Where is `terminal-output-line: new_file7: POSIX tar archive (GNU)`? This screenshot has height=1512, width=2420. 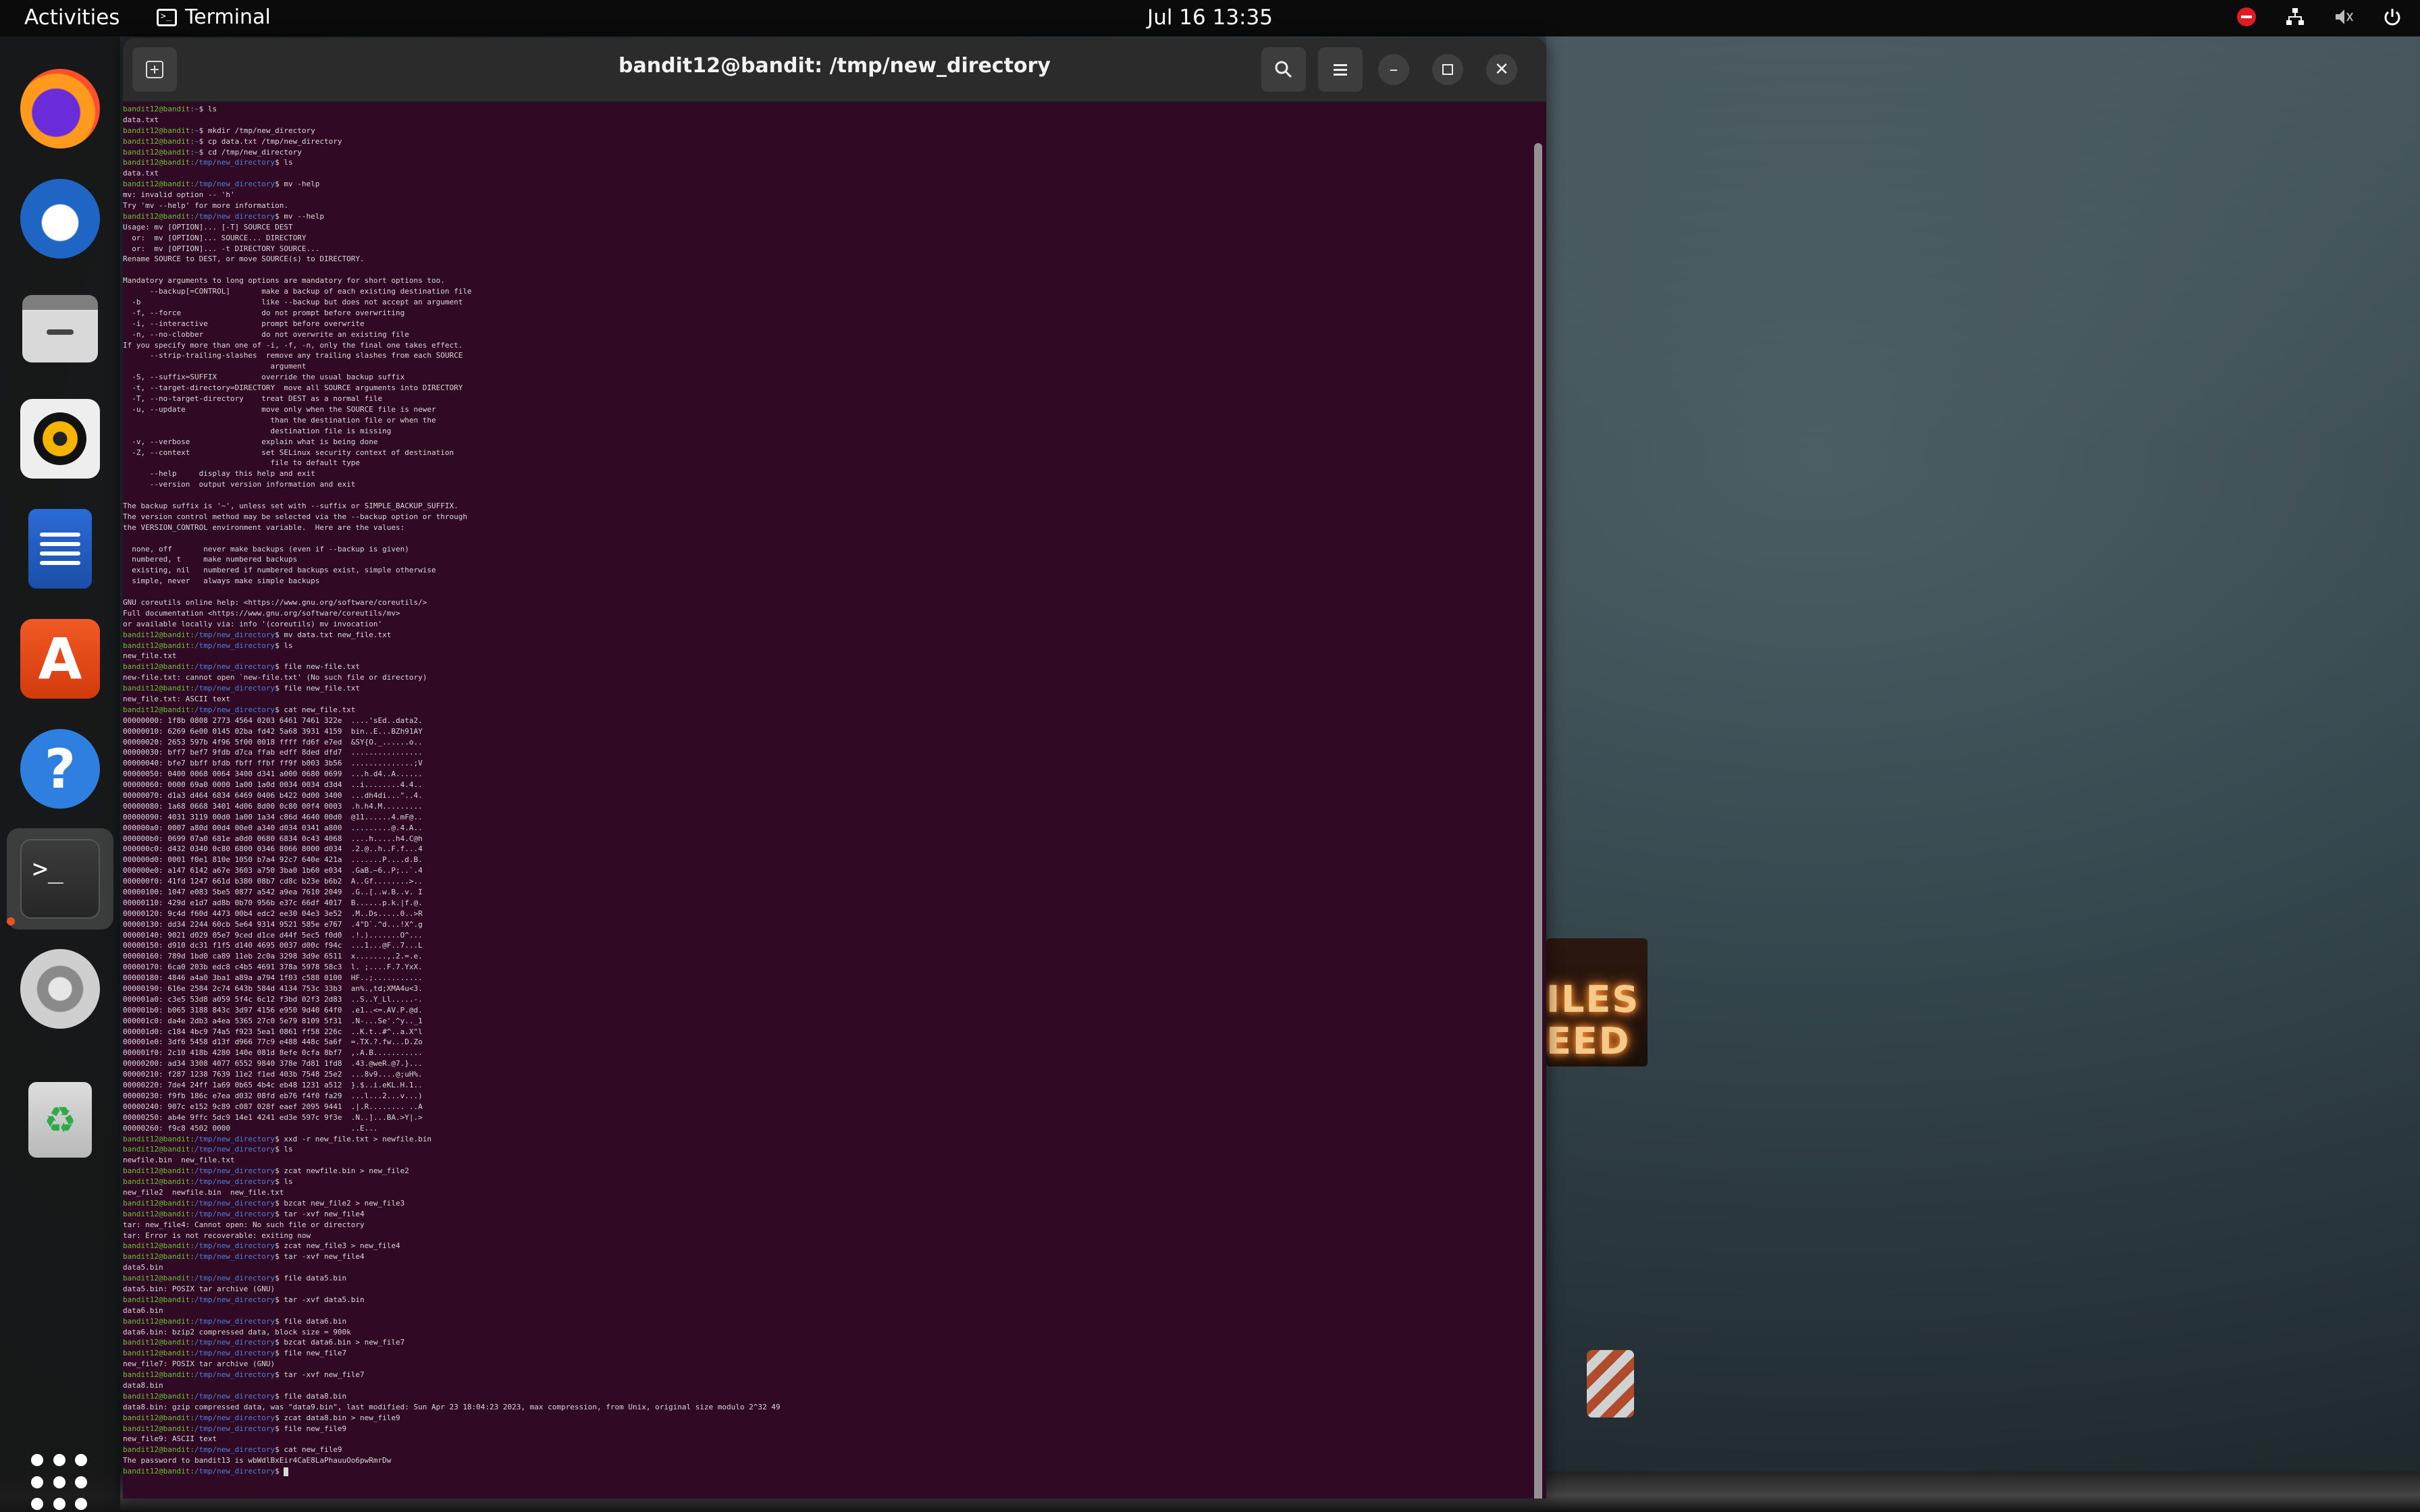 terminal-output-line: new_file7: POSIX tar archive (GNU) is located at coordinates (199, 1364).